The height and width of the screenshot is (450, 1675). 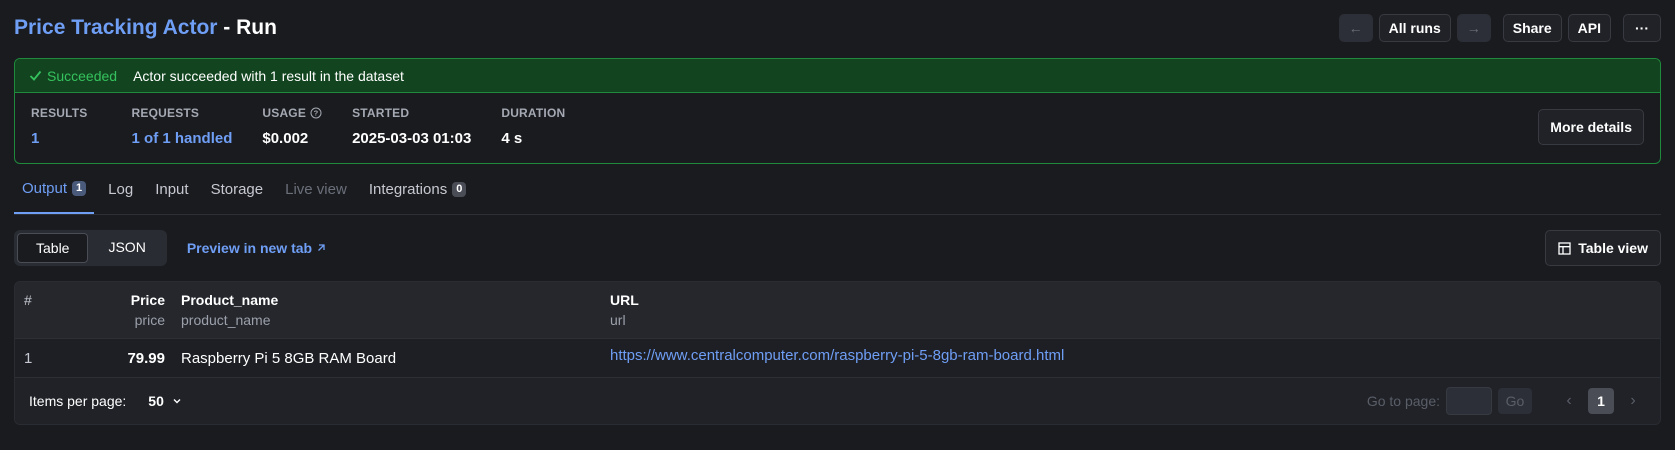 I want to click on preview-label: Preview in new tab, so click(x=249, y=248).